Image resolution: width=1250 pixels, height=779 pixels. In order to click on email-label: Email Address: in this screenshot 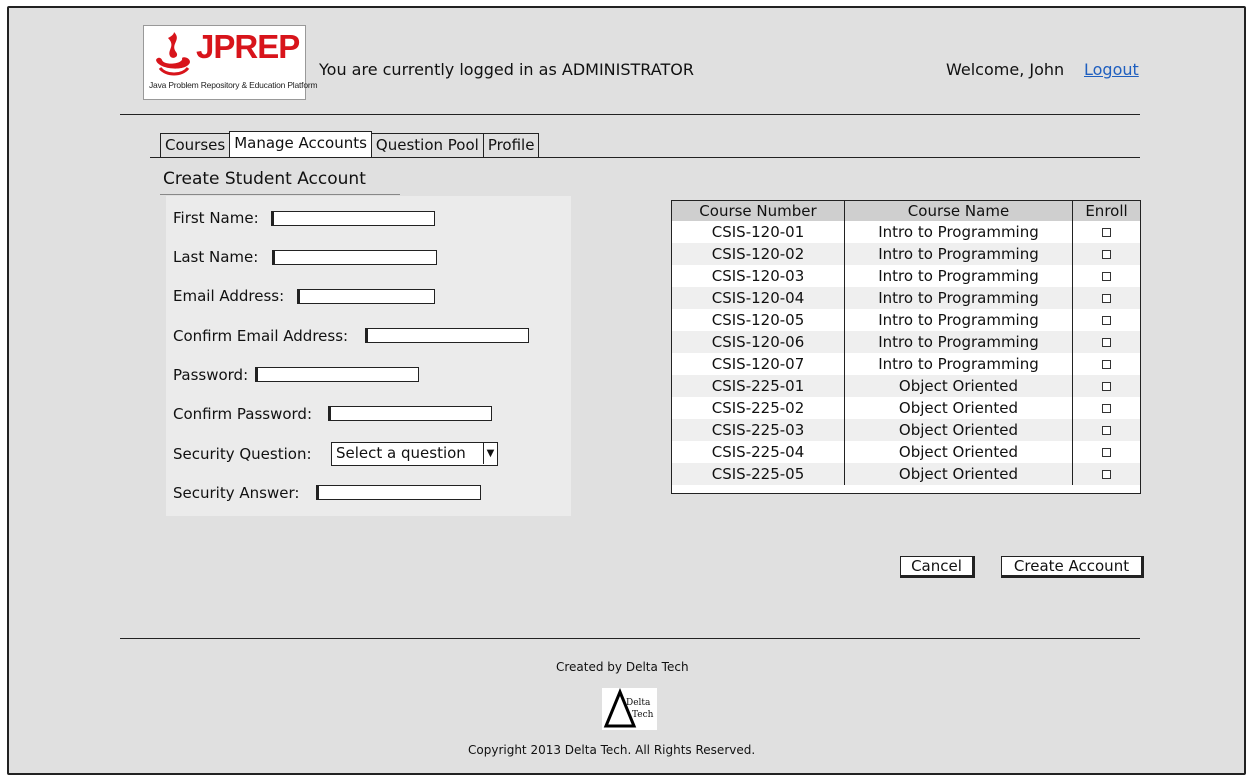, I will do `click(229, 296)`.